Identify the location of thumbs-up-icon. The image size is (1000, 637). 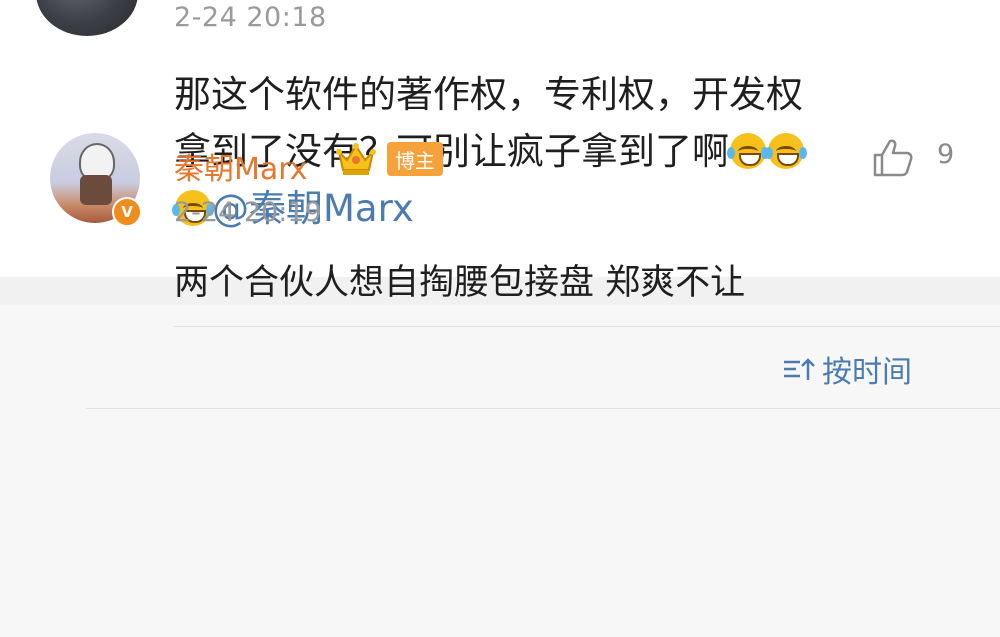
(893, 158).